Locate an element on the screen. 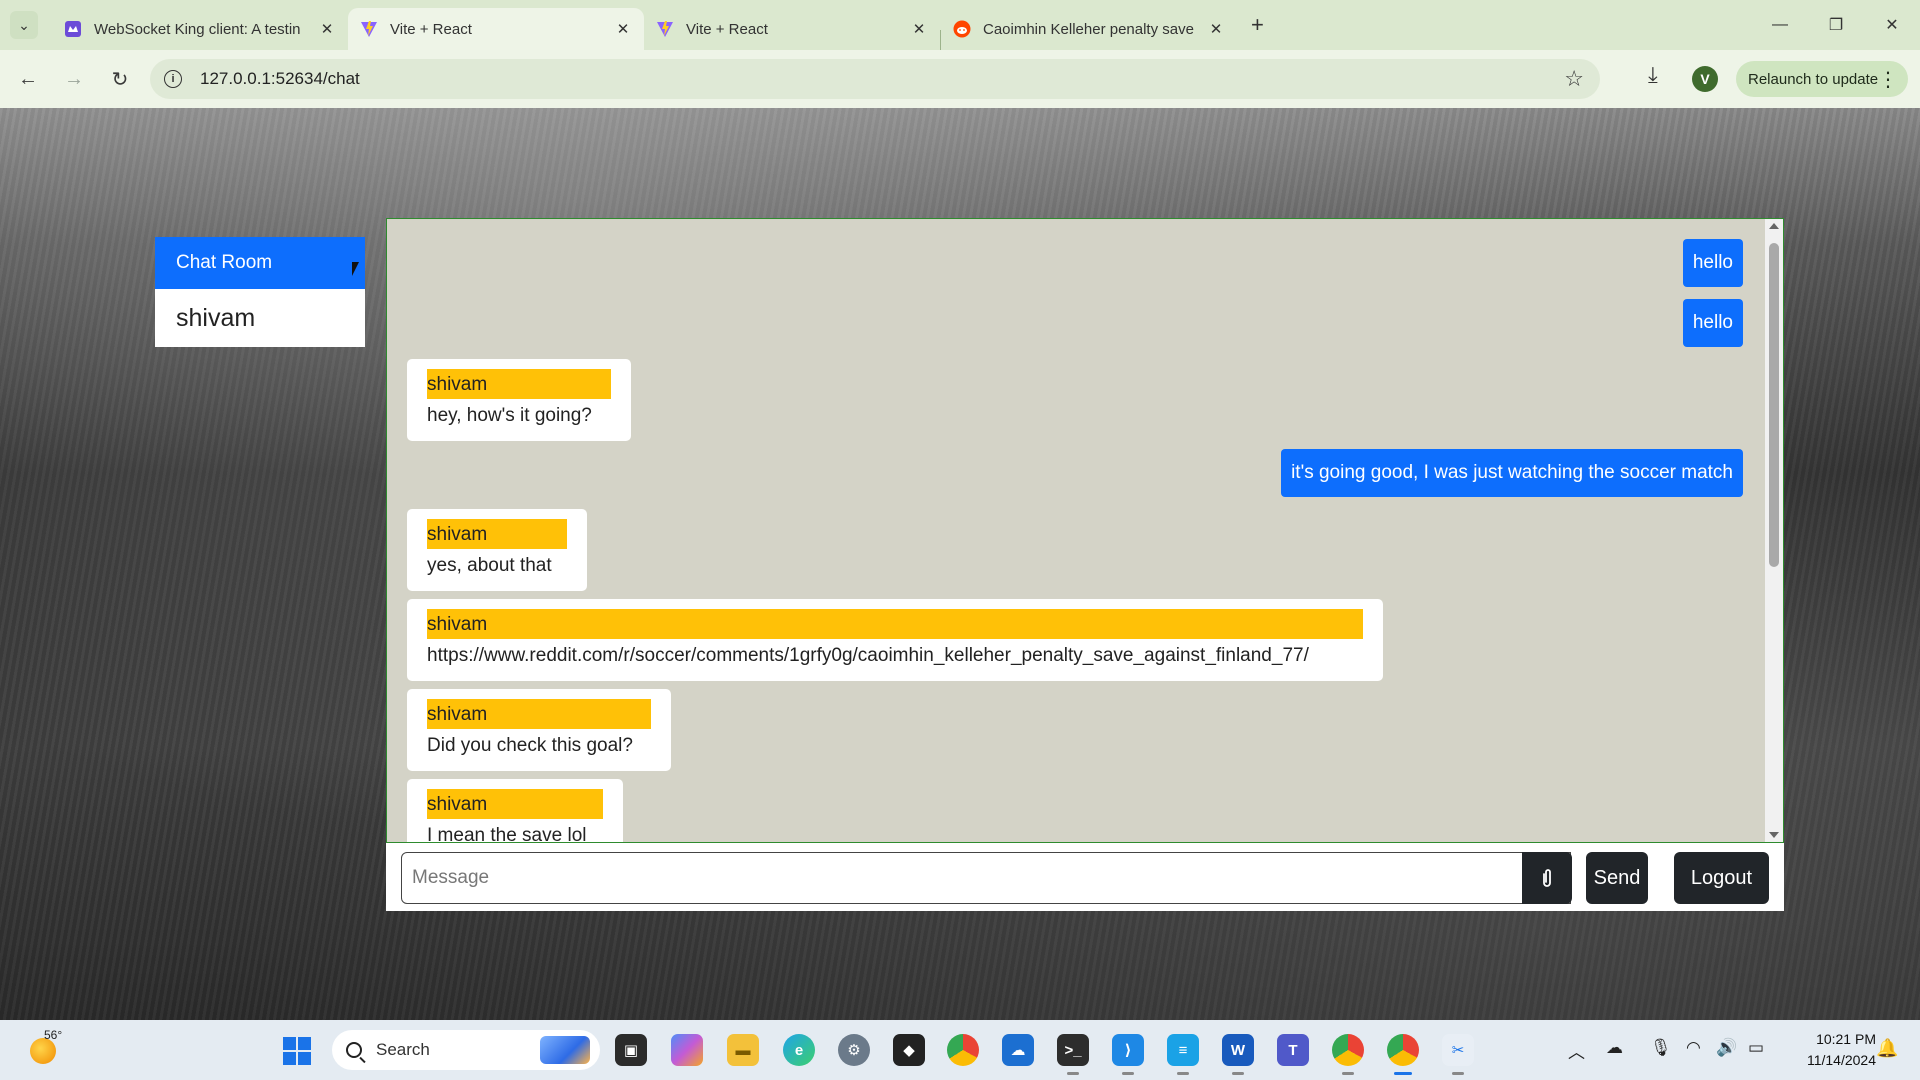 This screenshot has height=1080, width=1920. copilot-icon is located at coordinates (687, 1050).